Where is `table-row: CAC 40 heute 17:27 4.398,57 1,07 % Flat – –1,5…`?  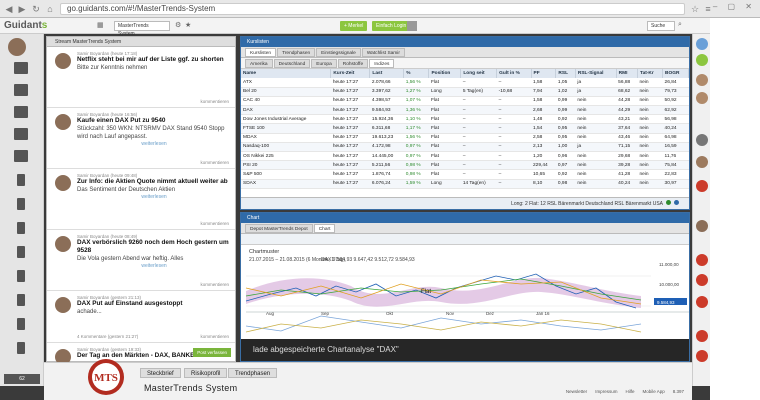 table-row: CAC 40 heute 17:27 4.398,57 1,07 % Flat – –1,5… is located at coordinates (465, 101).